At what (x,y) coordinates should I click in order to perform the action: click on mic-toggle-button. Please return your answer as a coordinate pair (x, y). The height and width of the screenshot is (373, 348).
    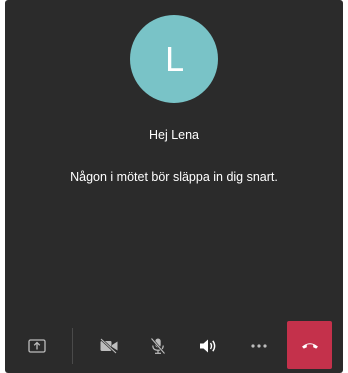
    Looking at the image, I should click on (158, 345).